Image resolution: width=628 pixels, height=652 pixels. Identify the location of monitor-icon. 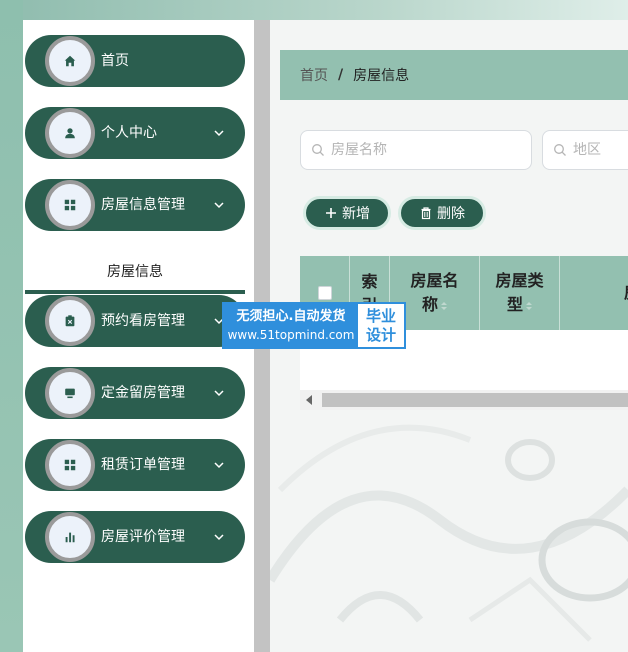
(70, 393).